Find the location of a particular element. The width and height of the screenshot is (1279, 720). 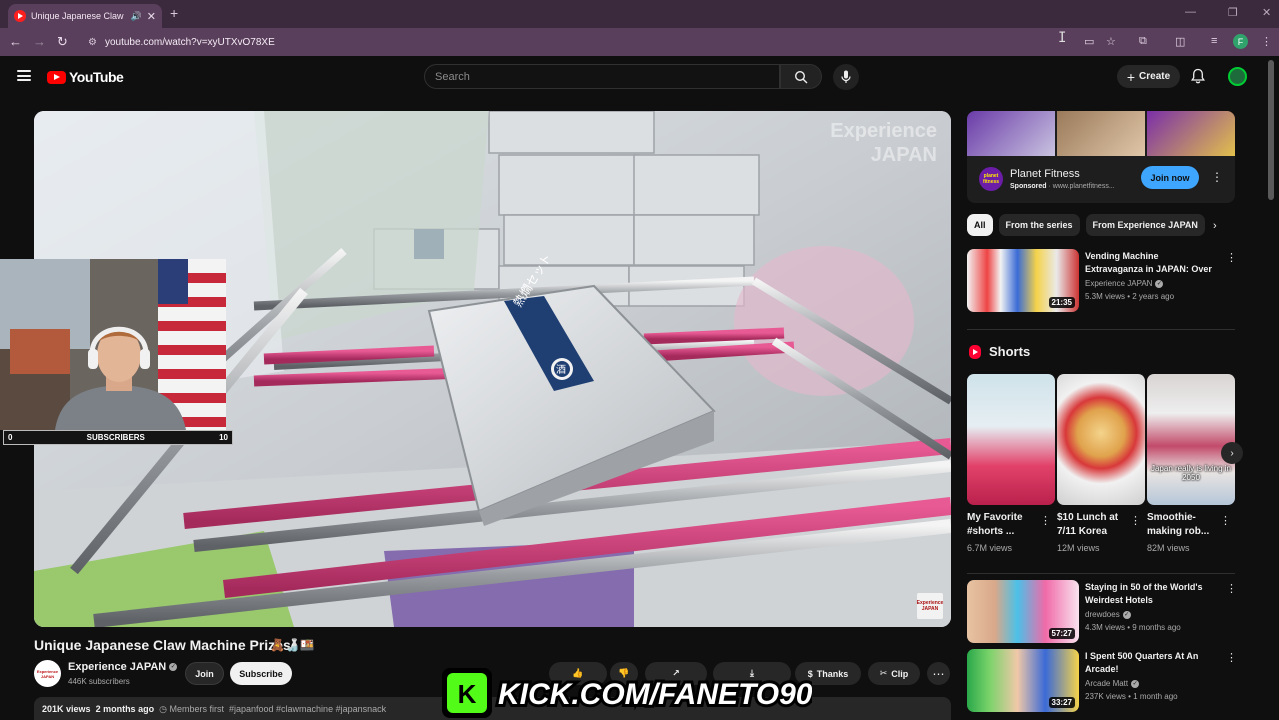

short-title: $10 Lunch at 7/11 Korea is located at coordinates (1093, 525).